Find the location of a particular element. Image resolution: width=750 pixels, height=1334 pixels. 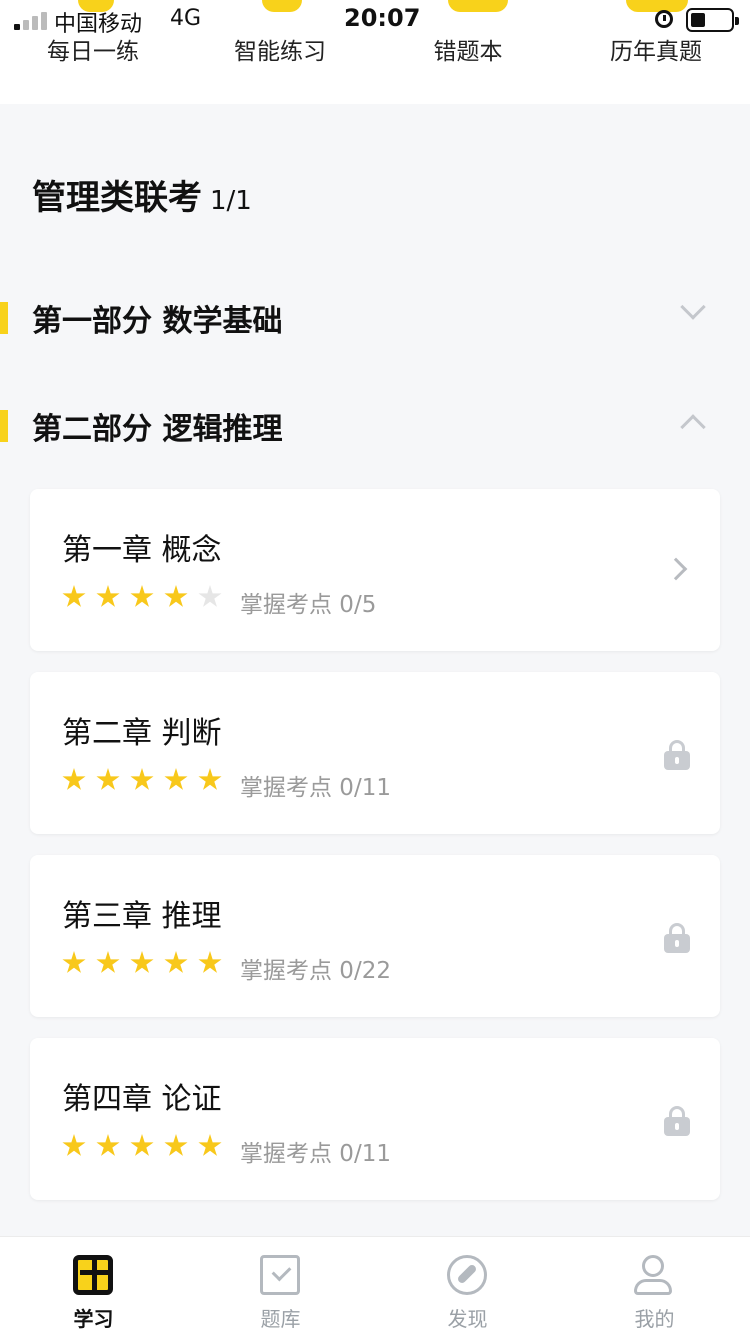

section-title: 第二部分 逻辑推理 is located at coordinates (157, 429).